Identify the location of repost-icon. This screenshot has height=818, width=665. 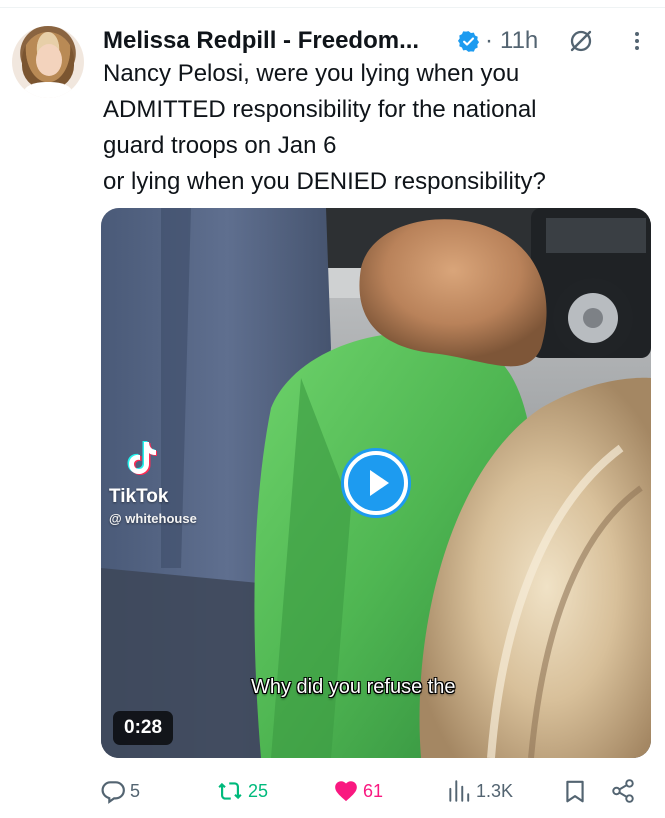
(230, 791).